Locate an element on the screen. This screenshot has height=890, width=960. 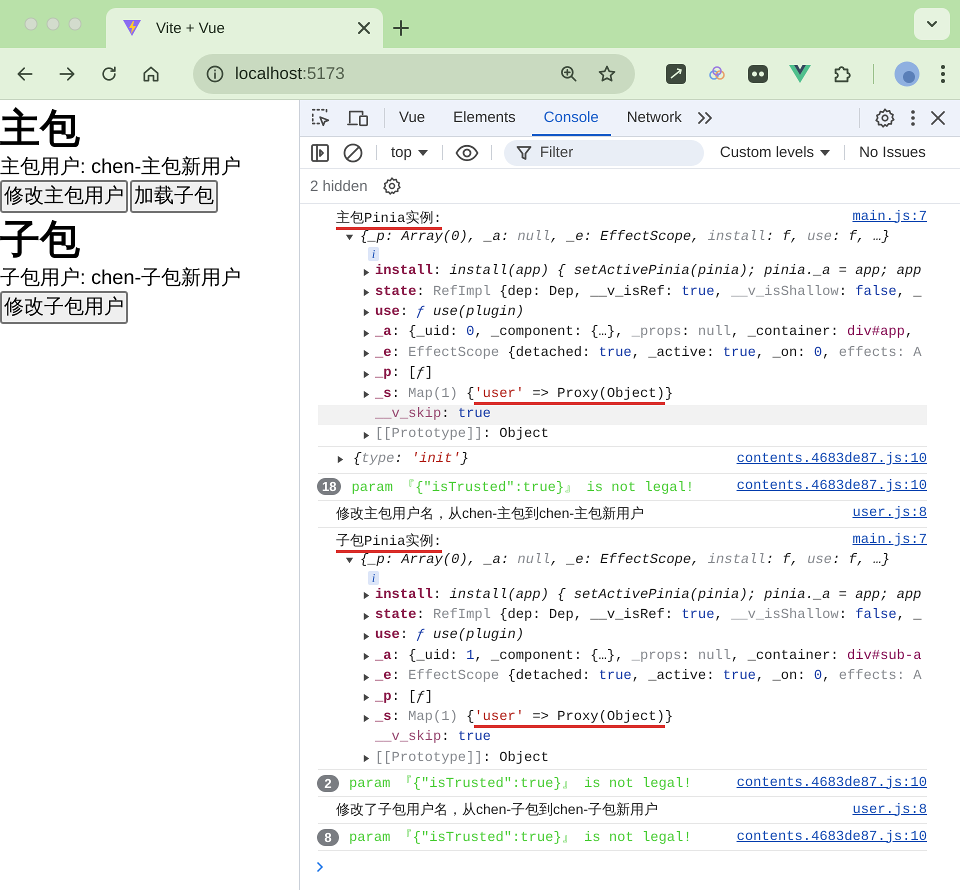
caret-icon is located at coordinates (423, 152).